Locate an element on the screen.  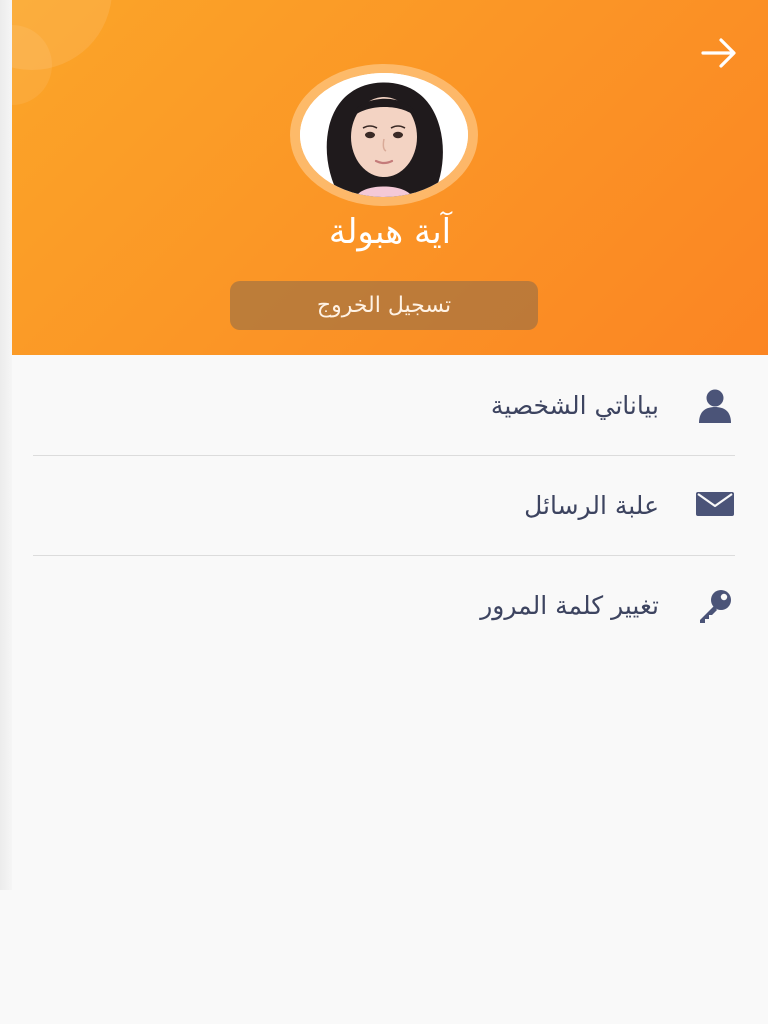
envelope-icon is located at coordinates (715, 506).